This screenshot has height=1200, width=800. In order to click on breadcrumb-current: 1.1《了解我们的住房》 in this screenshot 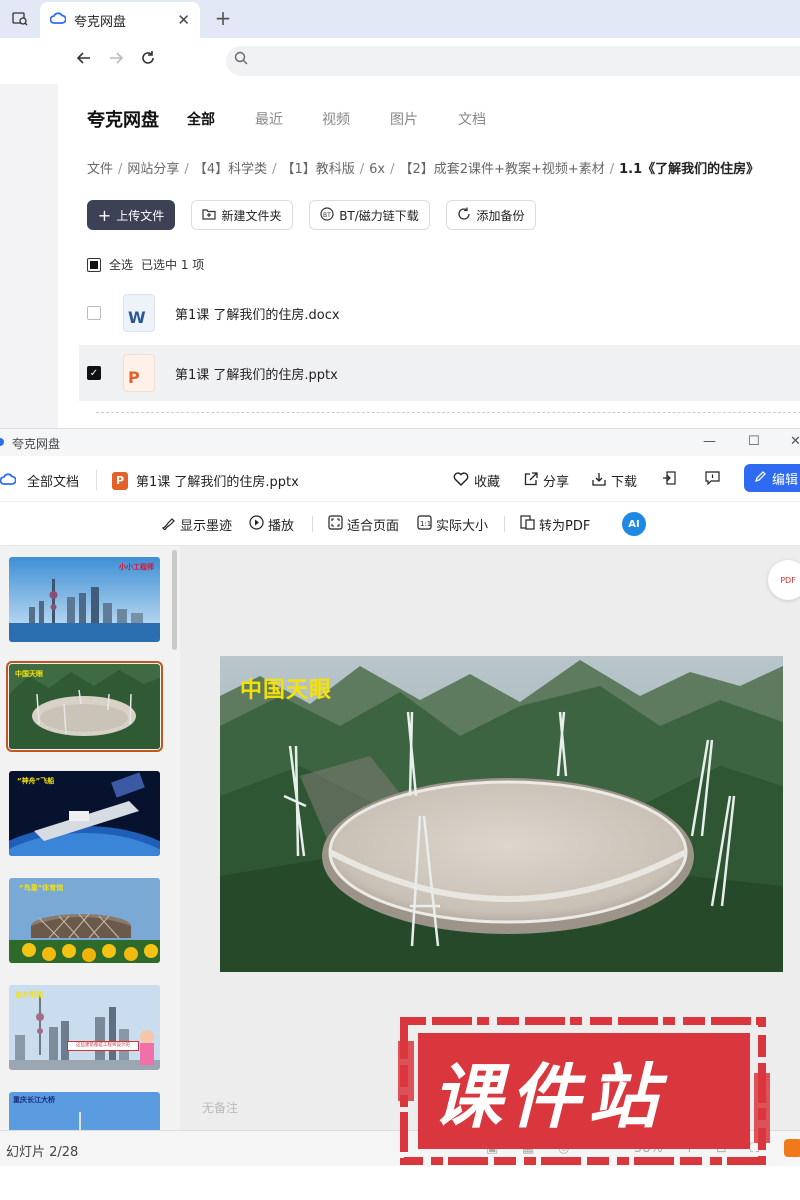, I will do `click(689, 169)`.